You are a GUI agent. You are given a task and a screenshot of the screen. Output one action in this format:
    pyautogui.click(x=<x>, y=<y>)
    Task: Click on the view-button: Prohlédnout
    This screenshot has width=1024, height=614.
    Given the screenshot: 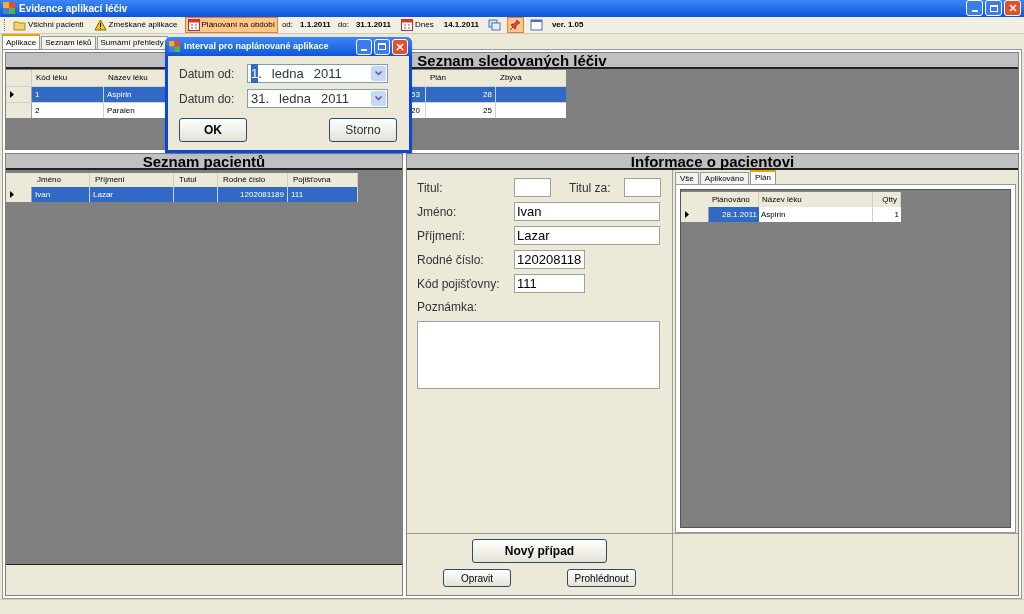 What is the action you would take?
    pyautogui.click(x=601, y=578)
    